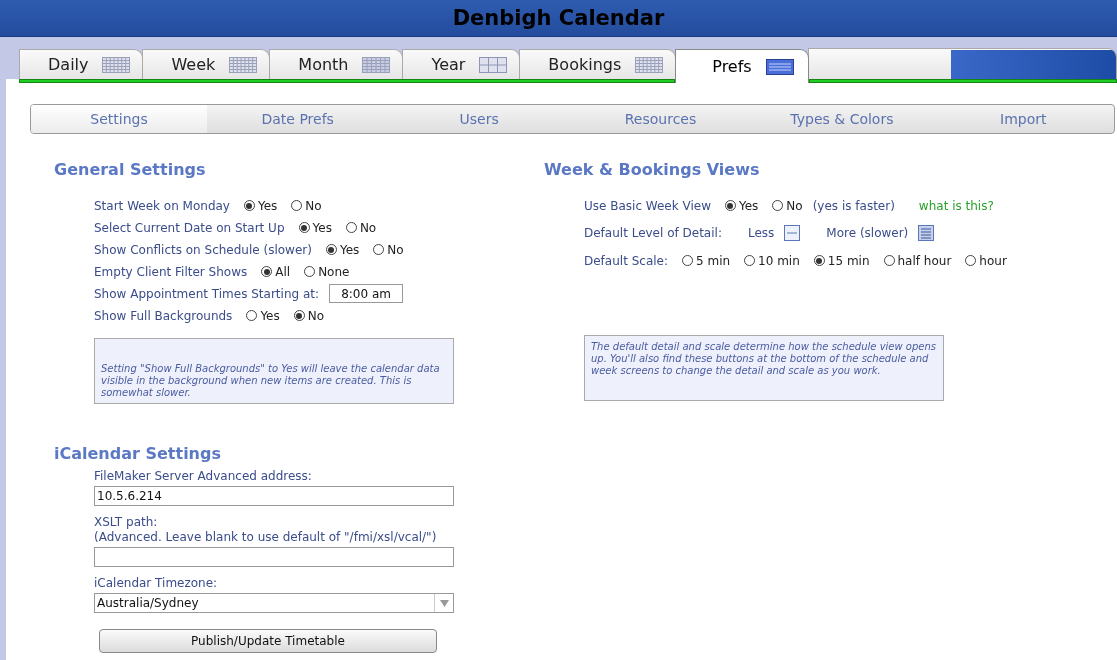 This screenshot has width=1117, height=660. Describe the element at coordinates (772, 260) in the screenshot. I see `radio-option: 10 min` at that location.